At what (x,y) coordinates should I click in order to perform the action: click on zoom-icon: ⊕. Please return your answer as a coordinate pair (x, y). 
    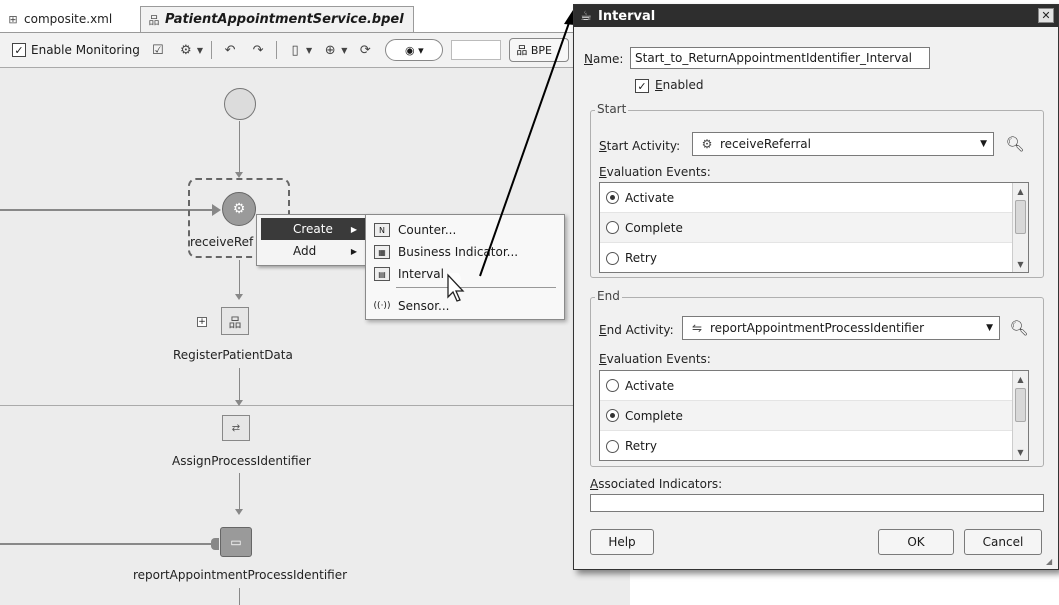
    Looking at the image, I should click on (330, 50).